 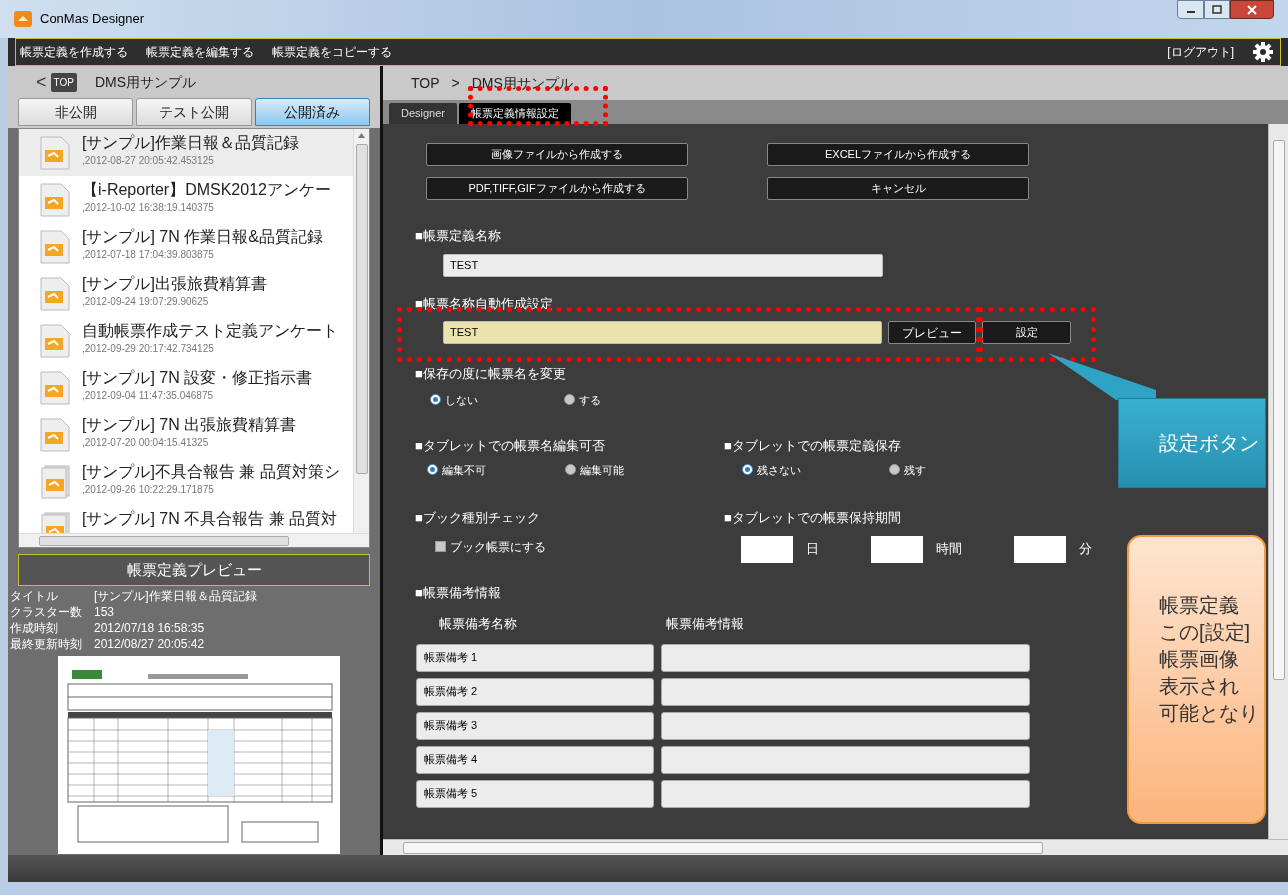 I want to click on info-value: 2012/07/18 16:58:35, so click(x=150, y=628).